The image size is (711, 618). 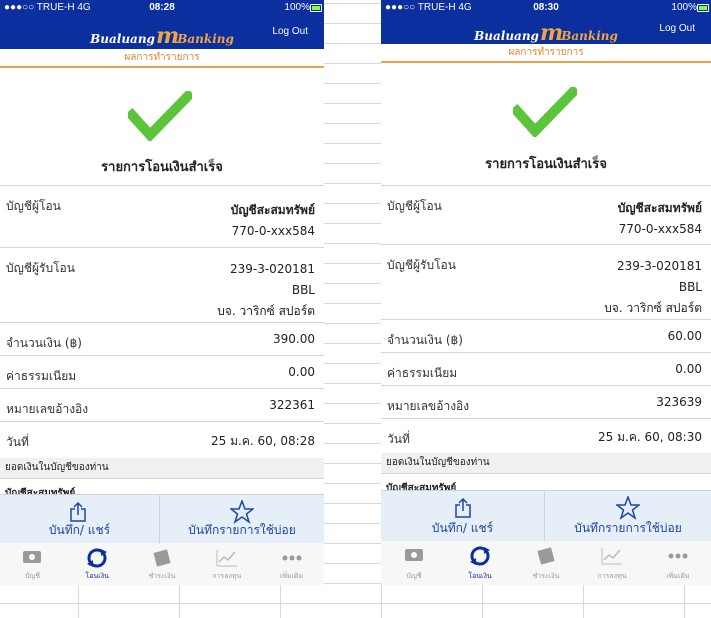 What do you see at coordinates (162, 405) in the screenshot?
I see `reference-row: หมายเลขอ้างอิง 322361` at bounding box center [162, 405].